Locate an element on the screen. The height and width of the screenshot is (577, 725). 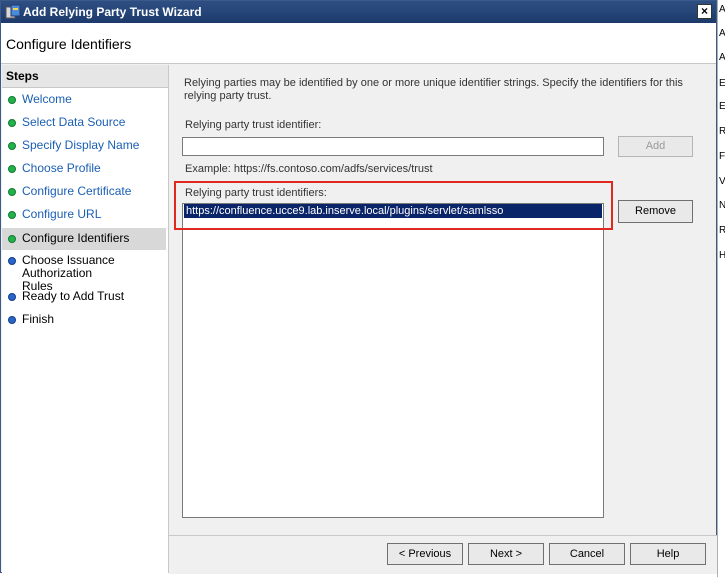
step-item: Welcome is located at coordinates (84, 100).